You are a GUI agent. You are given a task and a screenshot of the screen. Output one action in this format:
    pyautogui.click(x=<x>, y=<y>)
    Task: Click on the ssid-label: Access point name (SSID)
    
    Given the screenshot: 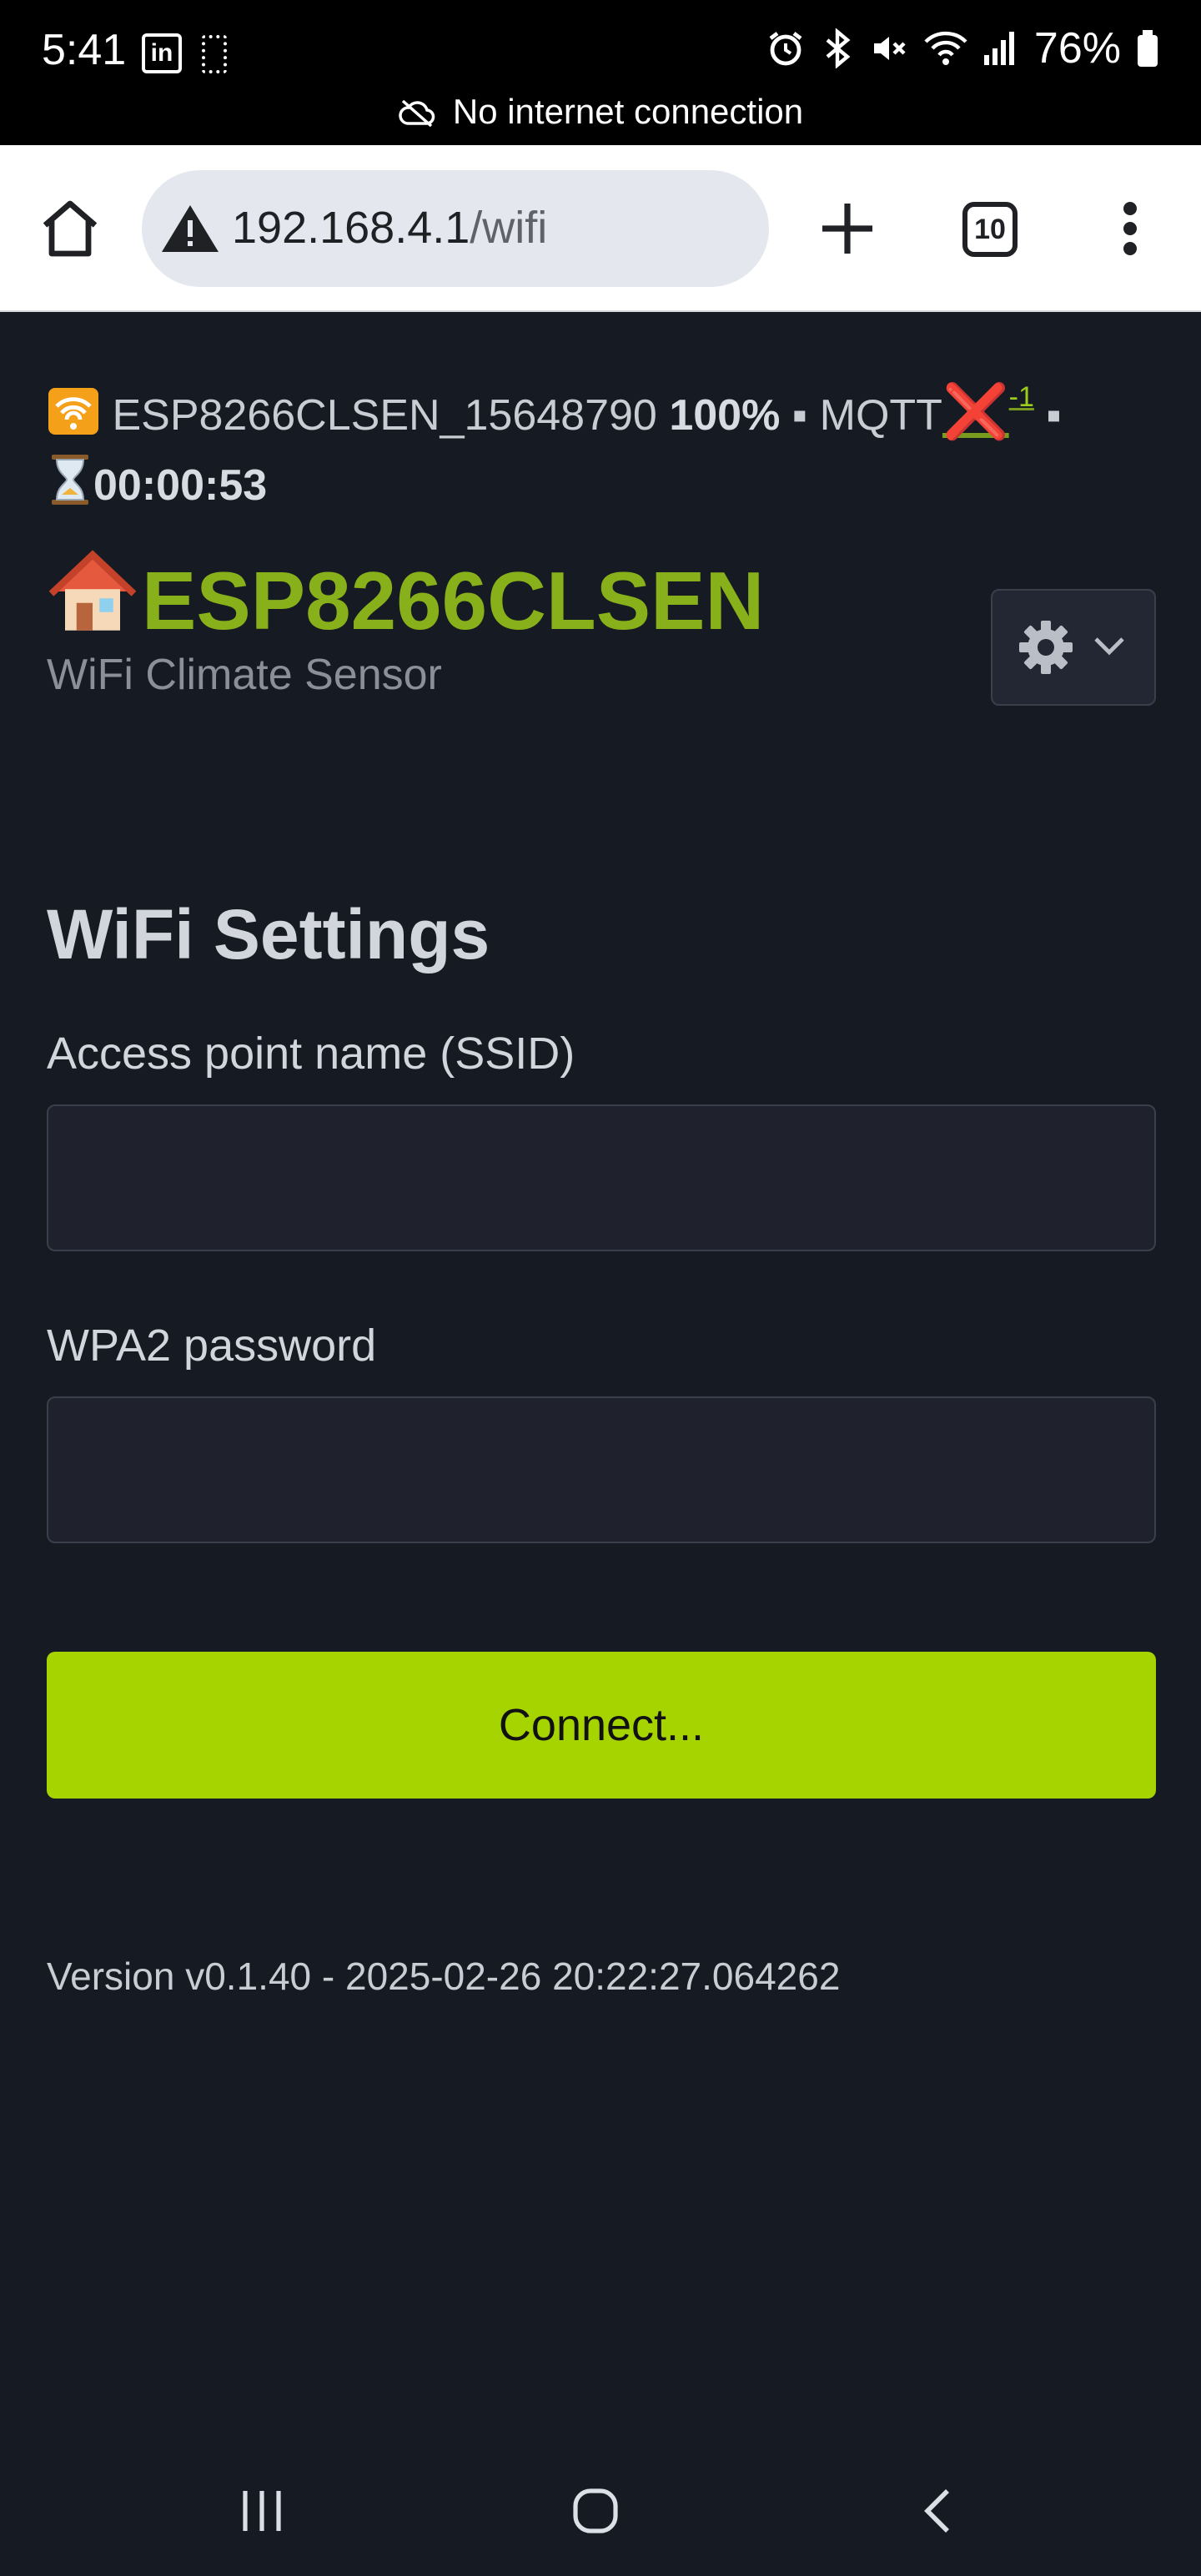 What is the action you would take?
    pyautogui.click(x=311, y=1054)
    